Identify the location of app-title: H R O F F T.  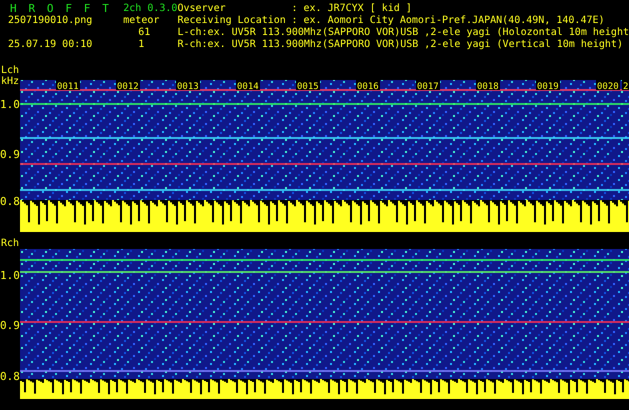
(61, 9).